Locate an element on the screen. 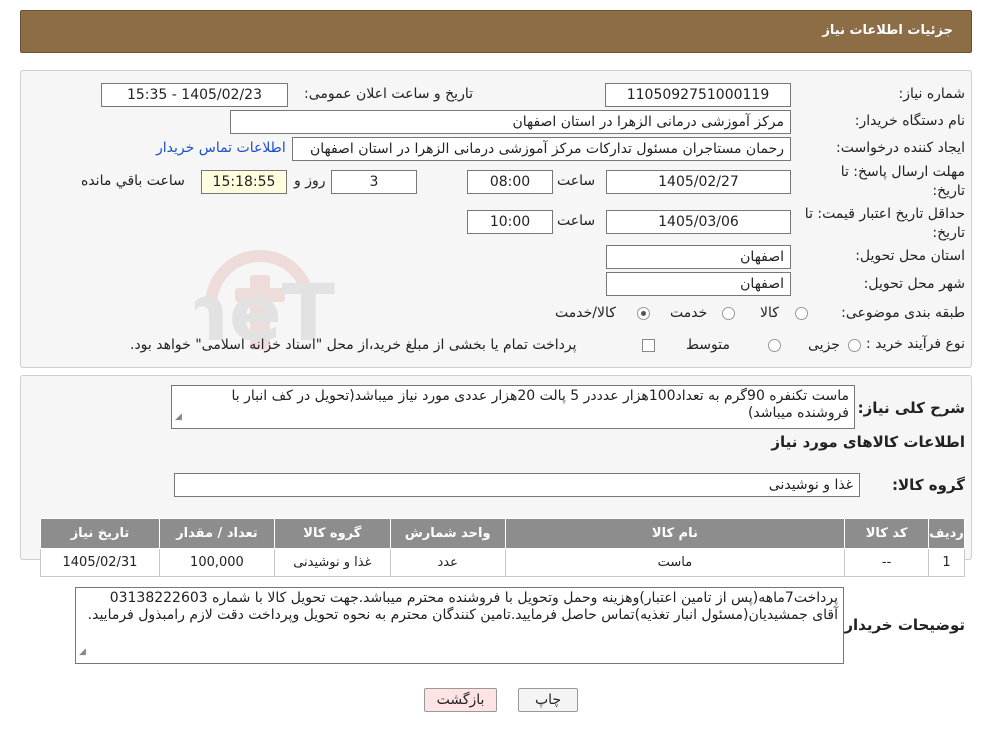  category-service-label: خدمت is located at coordinates (689, 313).